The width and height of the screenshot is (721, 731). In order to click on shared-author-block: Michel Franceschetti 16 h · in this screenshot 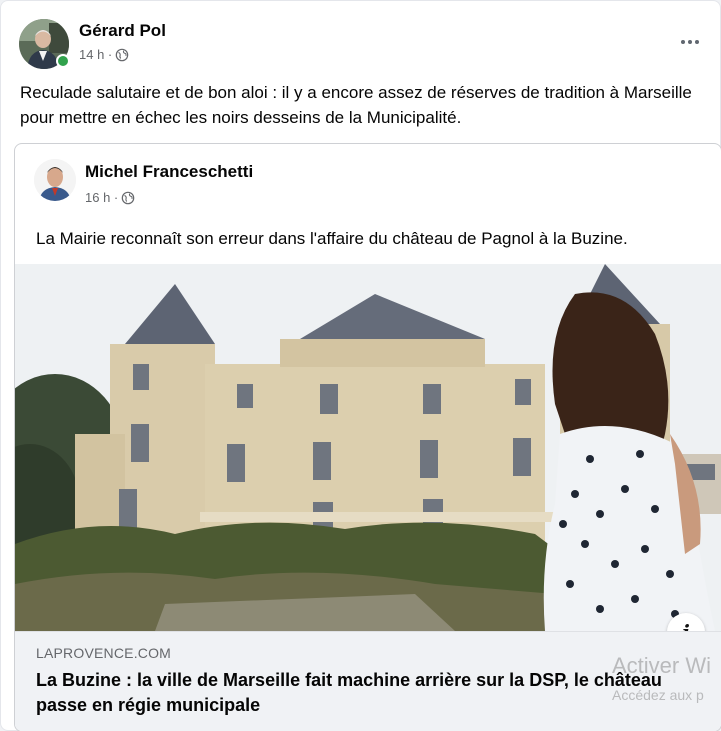, I will do `click(169, 184)`.